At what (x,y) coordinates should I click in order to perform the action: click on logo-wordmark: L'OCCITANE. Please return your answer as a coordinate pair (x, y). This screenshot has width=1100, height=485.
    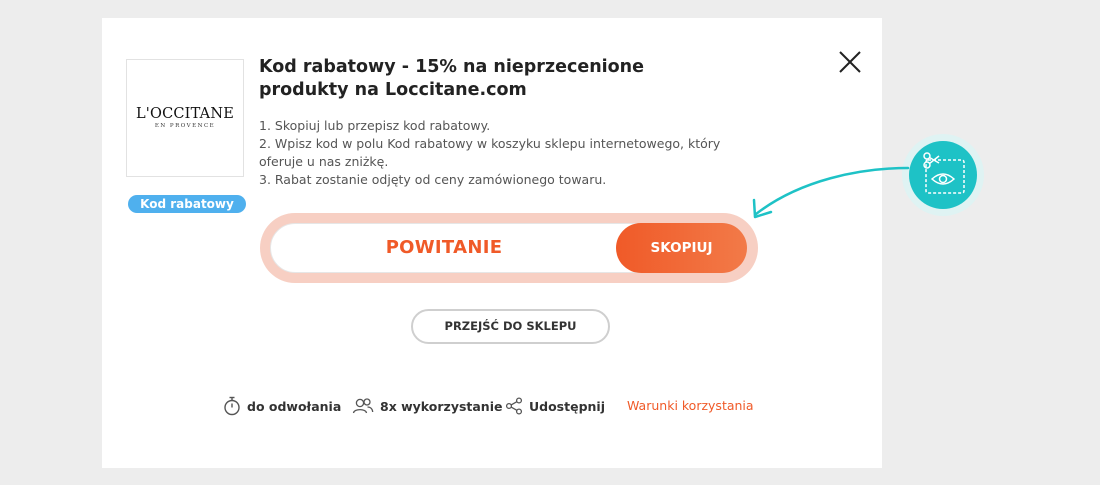
    Looking at the image, I should click on (185, 113).